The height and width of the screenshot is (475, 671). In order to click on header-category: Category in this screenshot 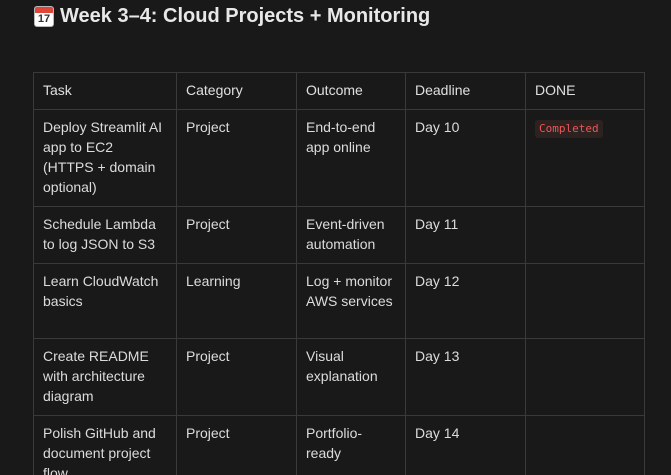, I will do `click(236, 91)`.